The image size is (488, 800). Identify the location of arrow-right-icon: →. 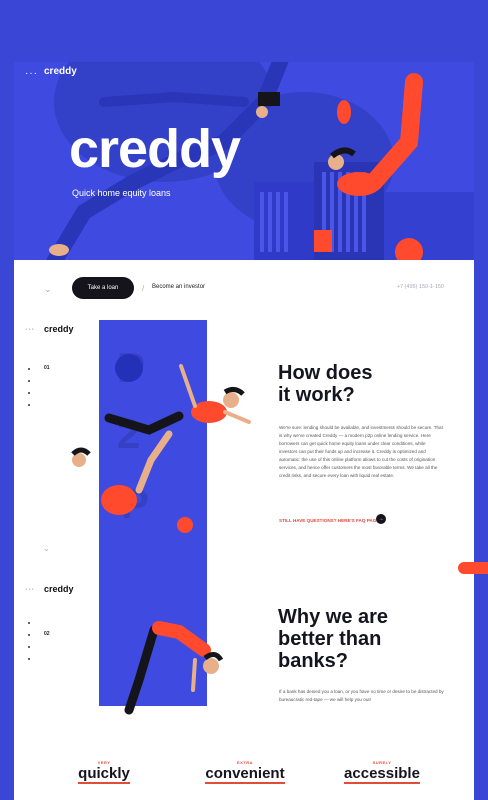
(381, 519).